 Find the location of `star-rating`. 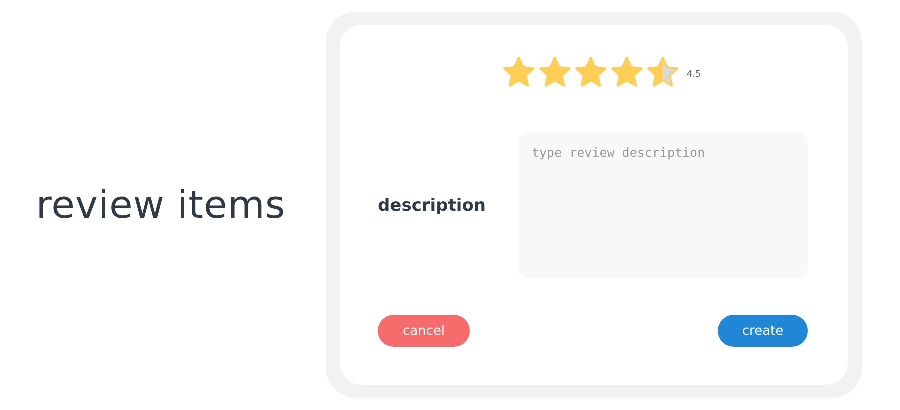

star-rating is located at coordinates (590, 72).